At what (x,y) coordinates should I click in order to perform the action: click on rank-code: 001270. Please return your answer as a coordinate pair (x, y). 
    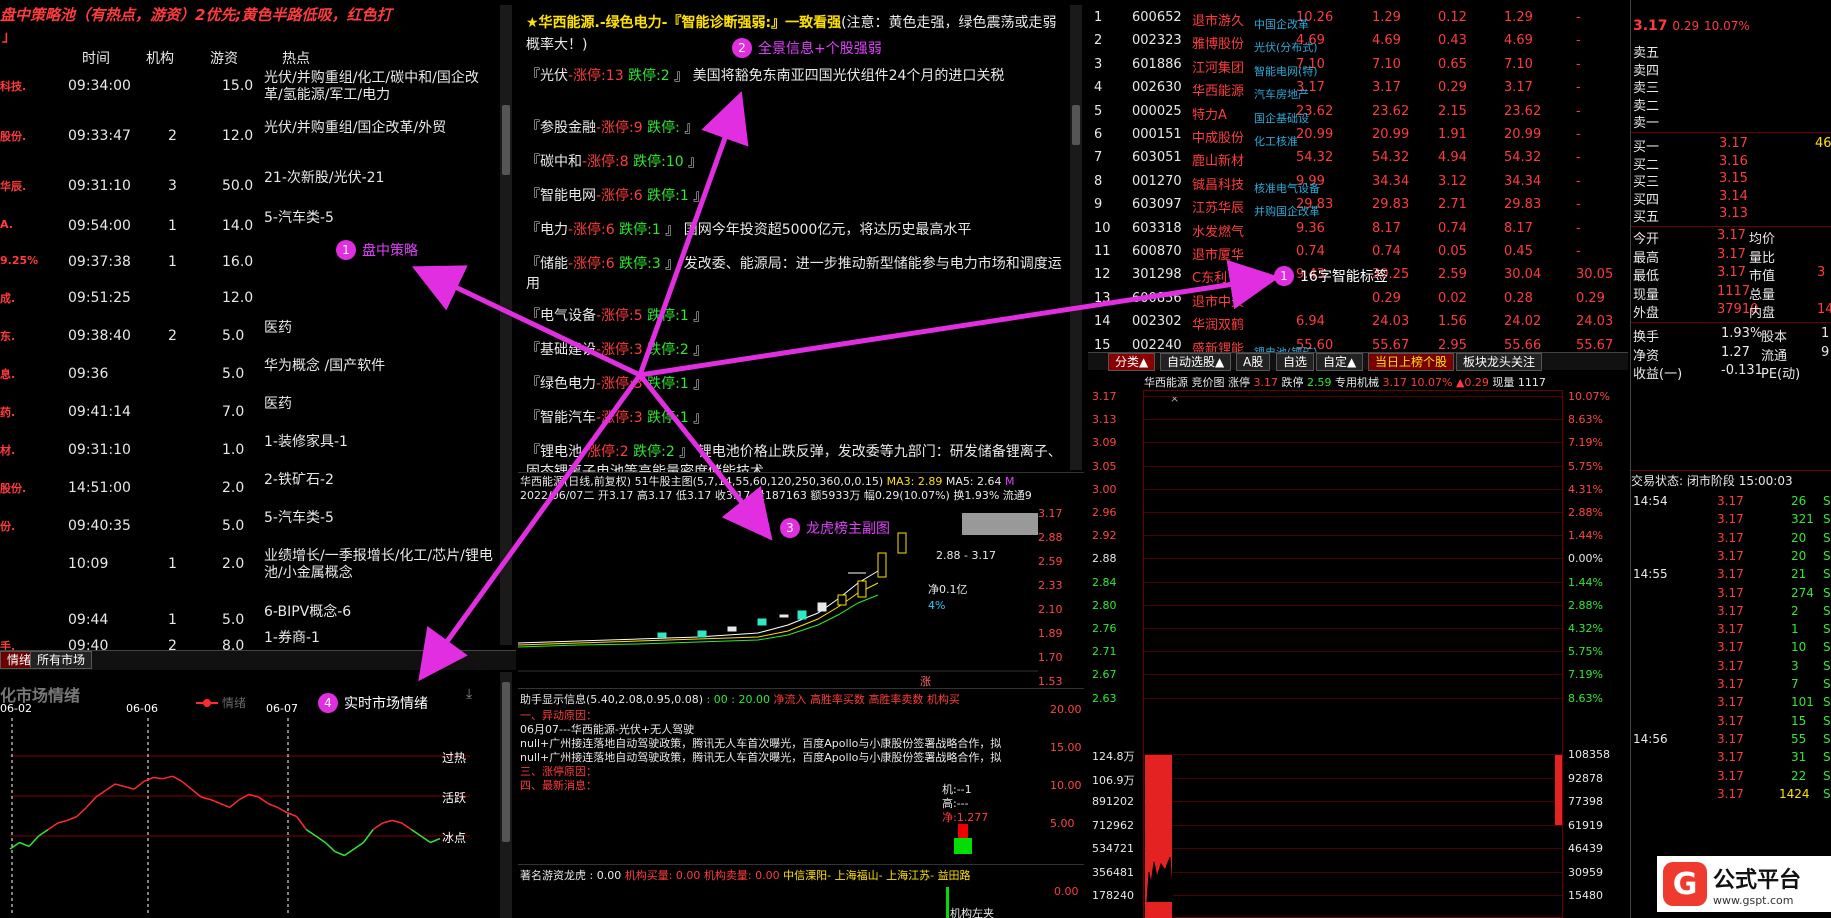
    Looking at the image, I should click on (1157, 181).